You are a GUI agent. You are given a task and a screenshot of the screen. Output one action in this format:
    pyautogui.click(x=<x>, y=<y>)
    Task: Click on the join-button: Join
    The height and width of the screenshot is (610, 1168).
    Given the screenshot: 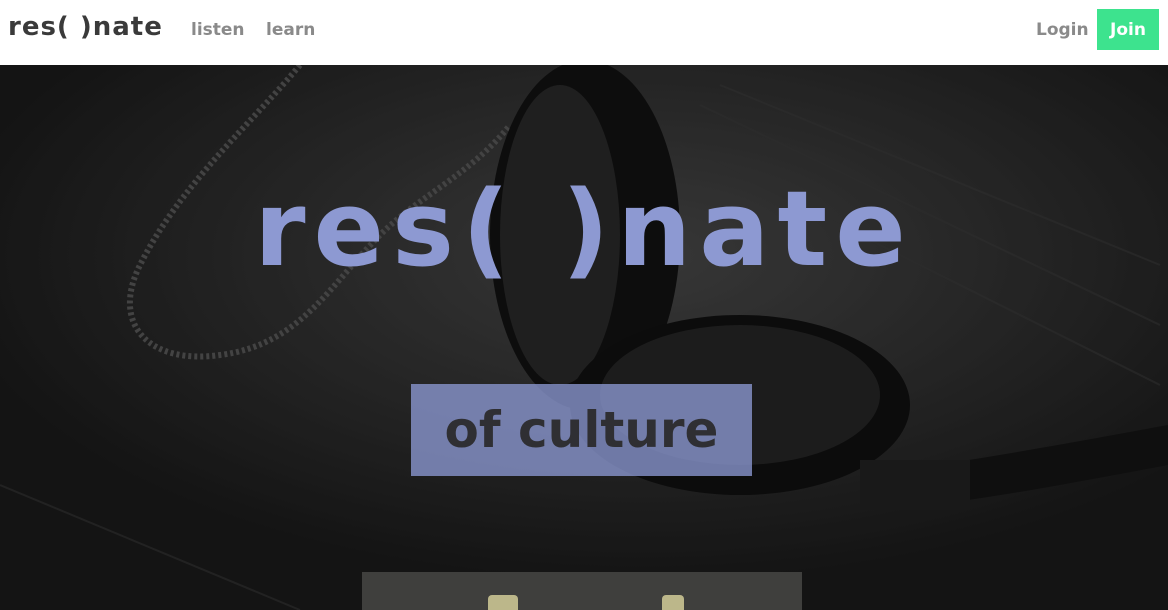 What is the action you would take?
    pyautogui.click(x=1128, y=29)
    